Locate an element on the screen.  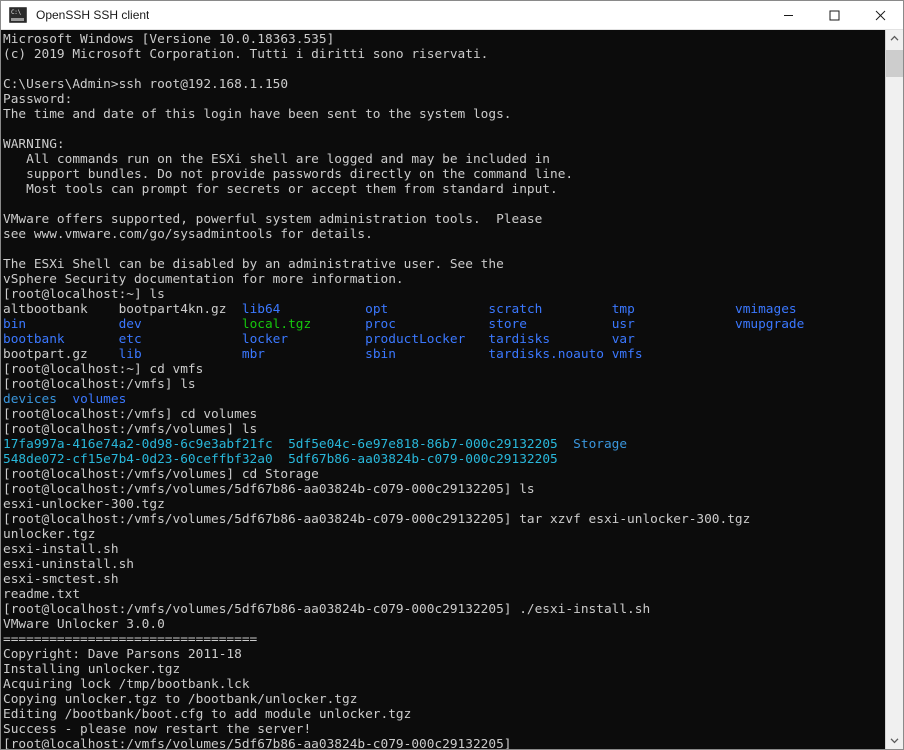
maximize-button is located at coordinates (834, 15).